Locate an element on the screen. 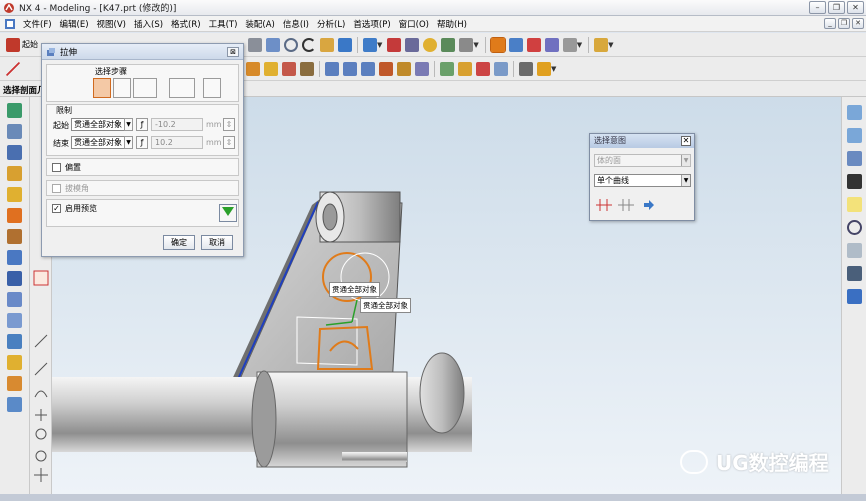  face-filter-select: 体的面 ▼ is located at coordinates (642, 160).